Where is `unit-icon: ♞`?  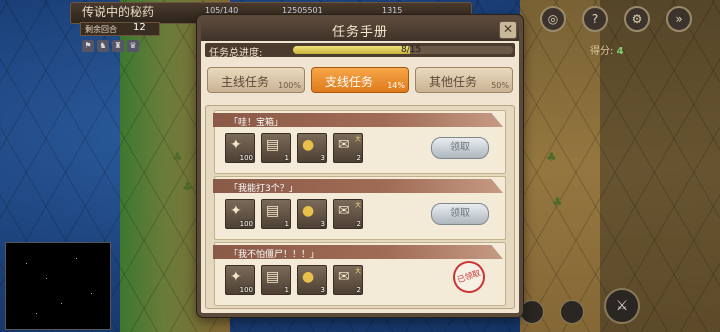
unit-icon: ♞ is located at coordinates (103, 46).